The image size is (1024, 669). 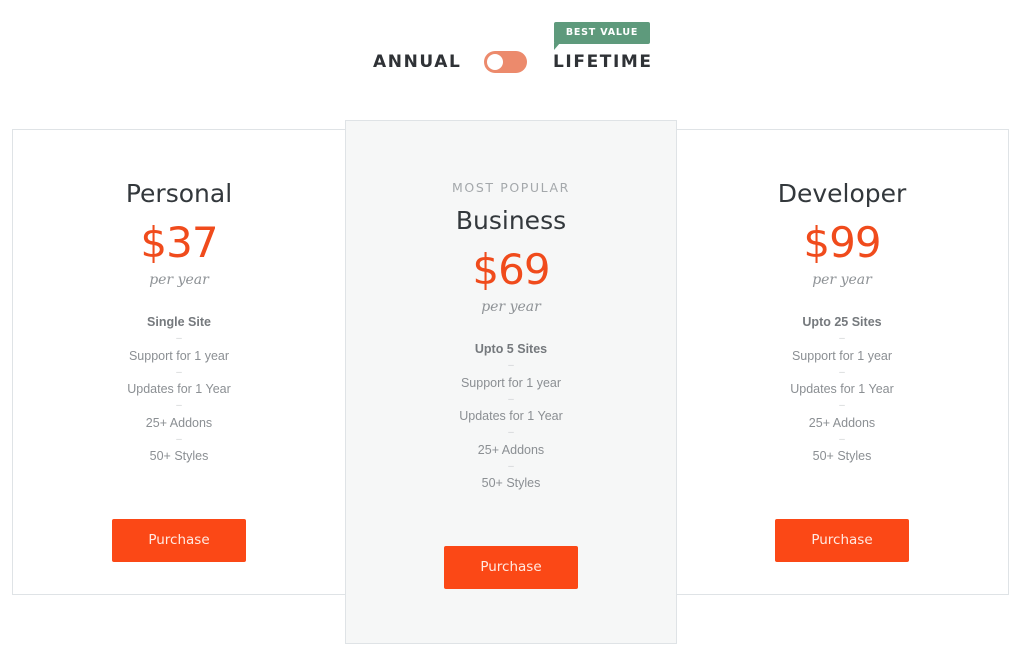 I want to click on plan-price: $99, so click(x=842, y=242).